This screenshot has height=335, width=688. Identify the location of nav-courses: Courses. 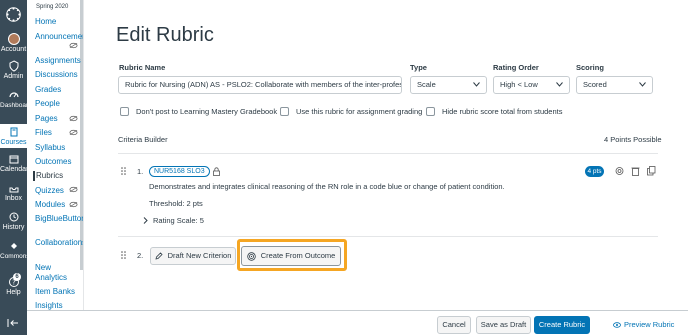
(13, 136).